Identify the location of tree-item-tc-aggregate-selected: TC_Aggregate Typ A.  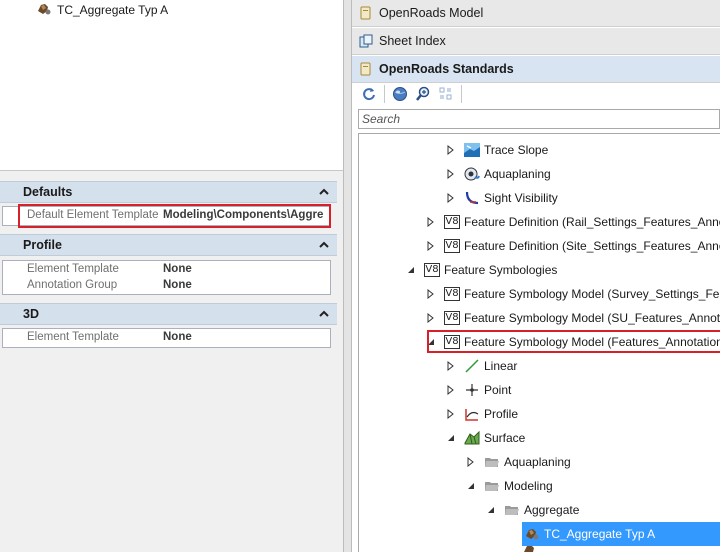
(621, 534).